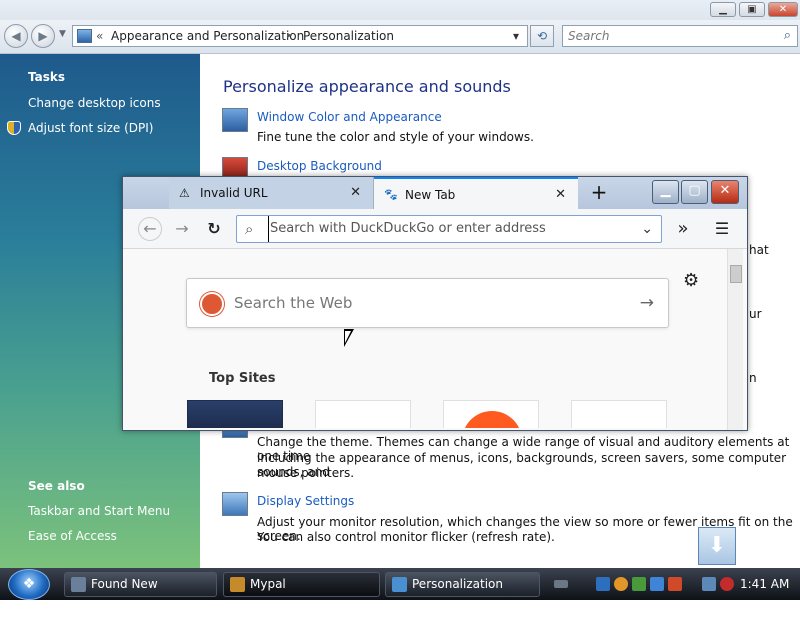 The width and height of the screenshot is (800, 619). Describe the element at coordinates (293, 303) in the screenshot. I see `ddg-placeholder: Search the Web` at that location.